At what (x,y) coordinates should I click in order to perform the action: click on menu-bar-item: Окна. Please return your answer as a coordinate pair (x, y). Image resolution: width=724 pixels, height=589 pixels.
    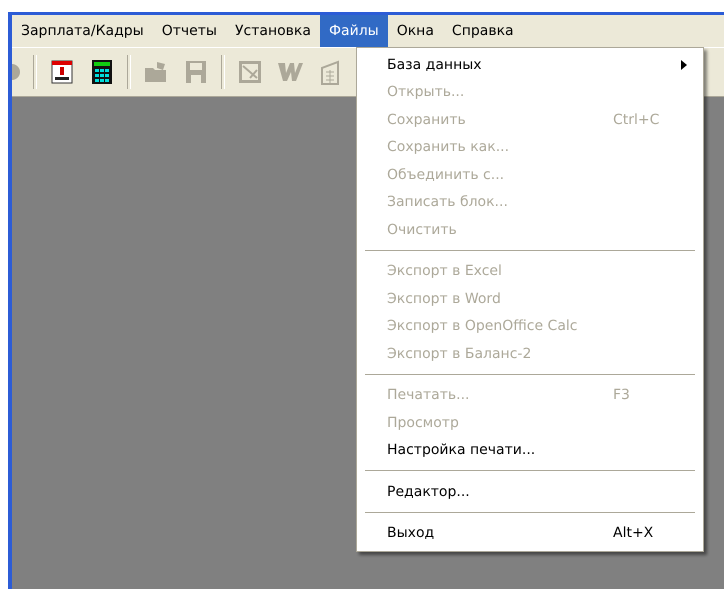
    Looking at the image, I should click on (415, 31).